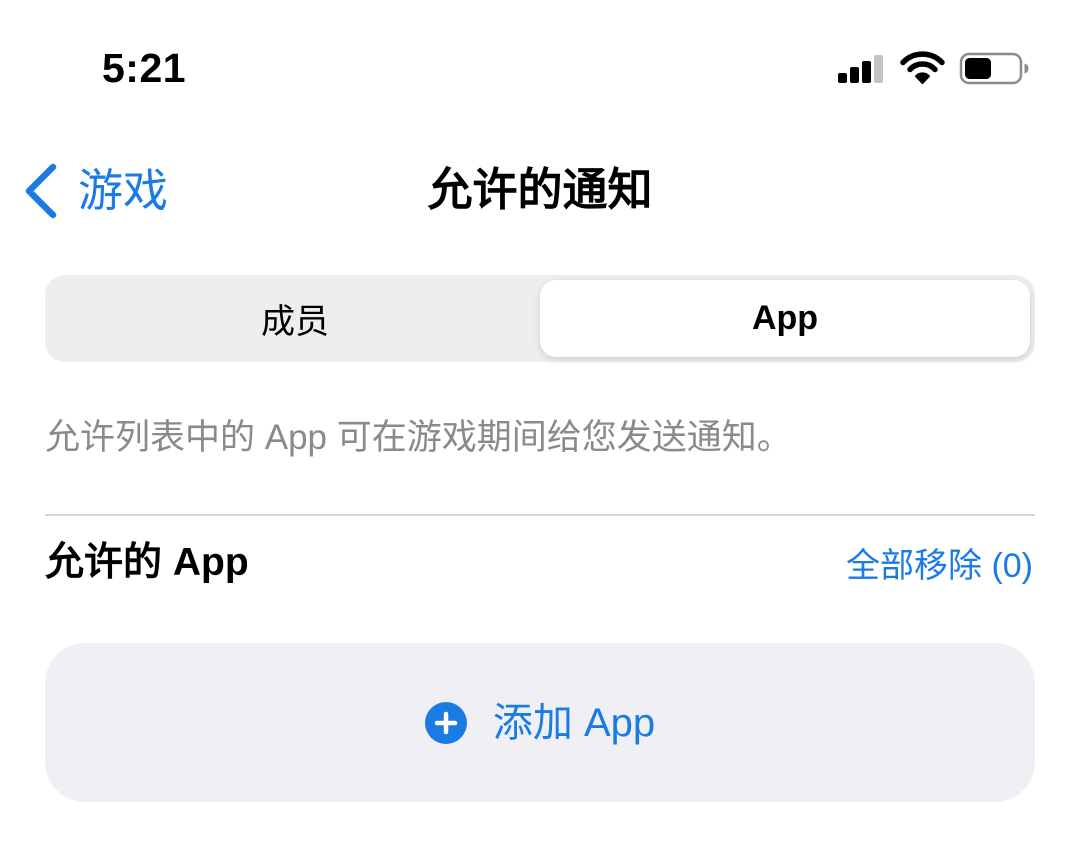 The width and height of the screenshot is (1080, 859). What do you see at coordinates (994, 68) in the screenshot?
I see `battery-icon` at bounding box center [994, 68].